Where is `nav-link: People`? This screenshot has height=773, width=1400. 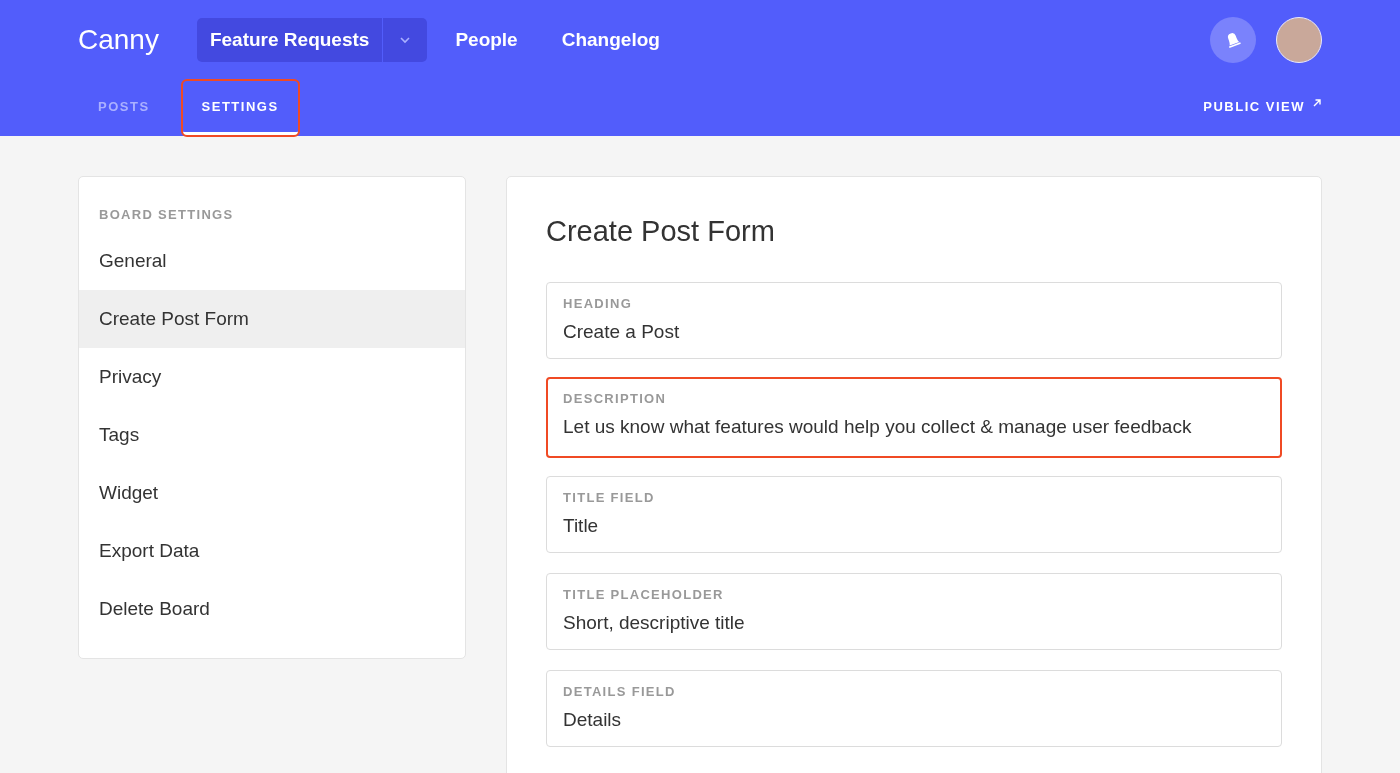
nav-link: People is located at coordinates (486, 40).